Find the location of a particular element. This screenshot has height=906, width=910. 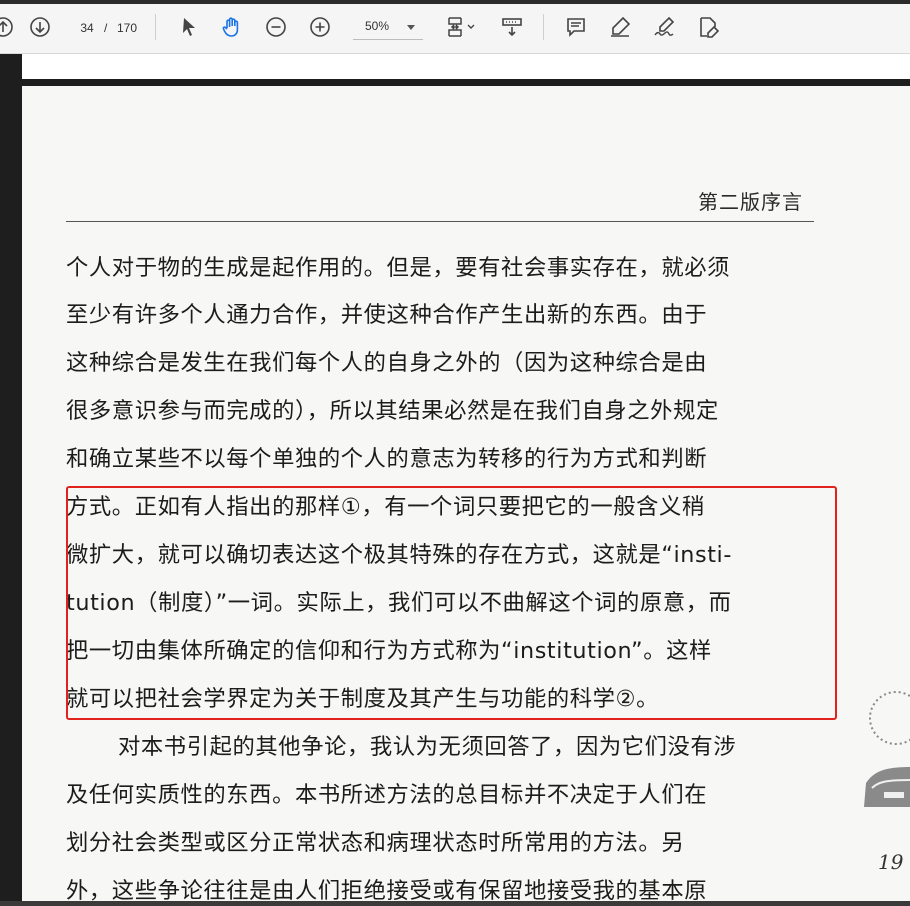

text-line: 这种综合是发生在我们每个人的自身之外的（因为这种综合是由 is located at coordinates (387, 363).